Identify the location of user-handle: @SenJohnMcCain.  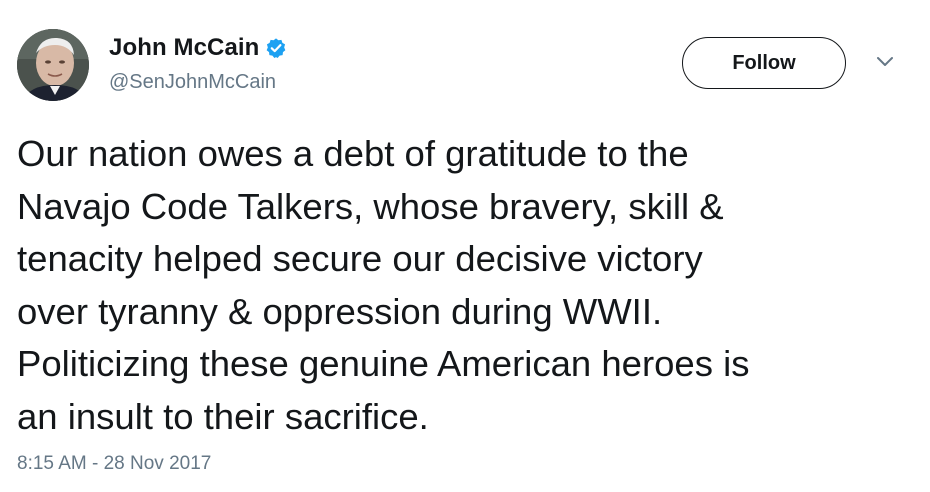
(198, 82).